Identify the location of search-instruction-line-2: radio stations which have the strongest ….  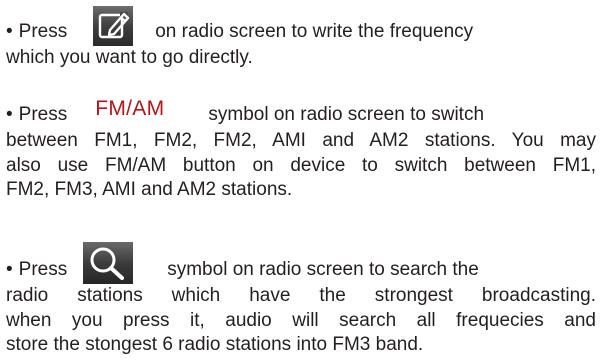
(301, 295).